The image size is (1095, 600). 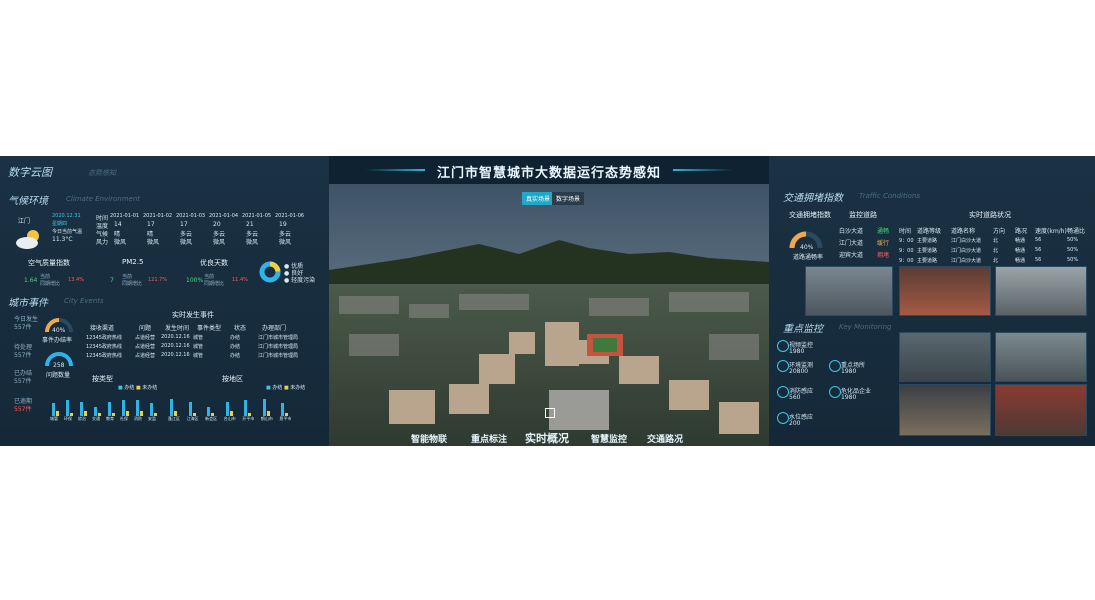 I want to click on cloud-sun-icon, so click(x=27, y=239).